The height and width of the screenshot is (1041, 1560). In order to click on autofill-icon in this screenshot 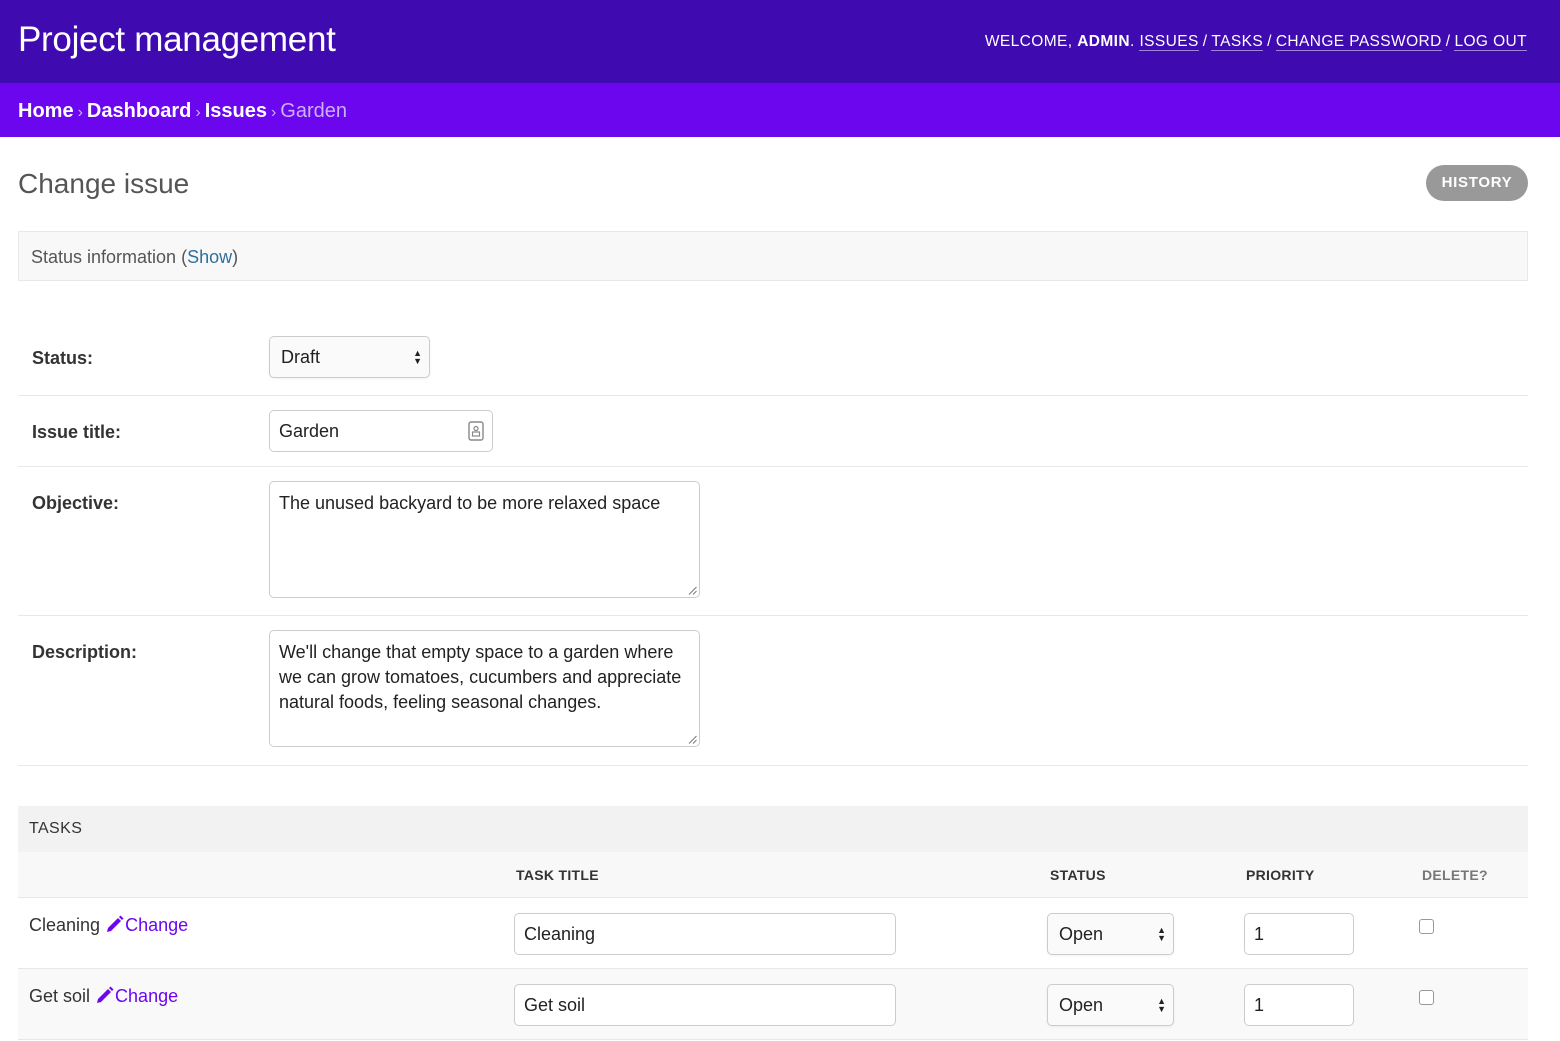, I will do `click(476, 431)`.